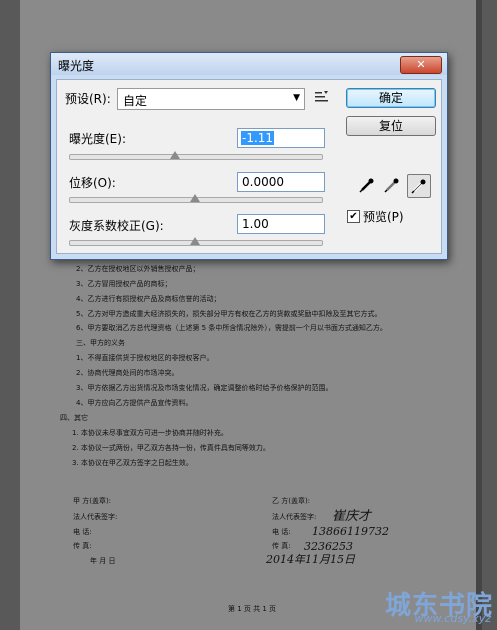 The image size is (497, 630). What do you see at coordinates (367, 185) in the screenshot?
I see `black-eyedropper-icon` at bounding box center [367, 185].